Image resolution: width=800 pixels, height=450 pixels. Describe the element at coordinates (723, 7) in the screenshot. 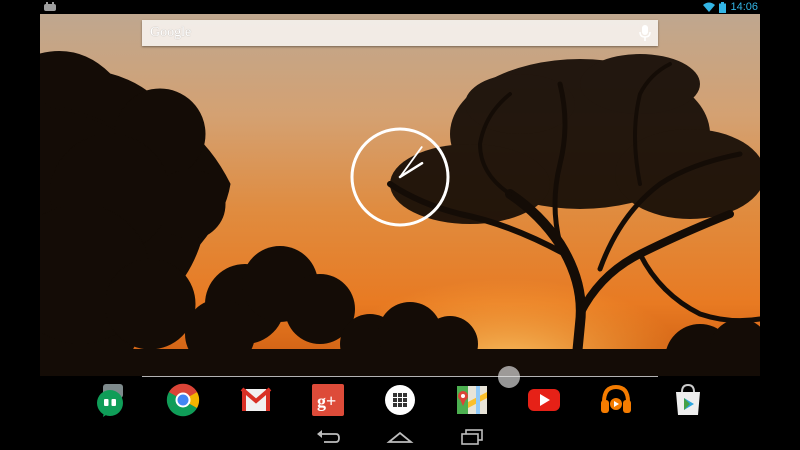

I see `battery-icon` at that location.